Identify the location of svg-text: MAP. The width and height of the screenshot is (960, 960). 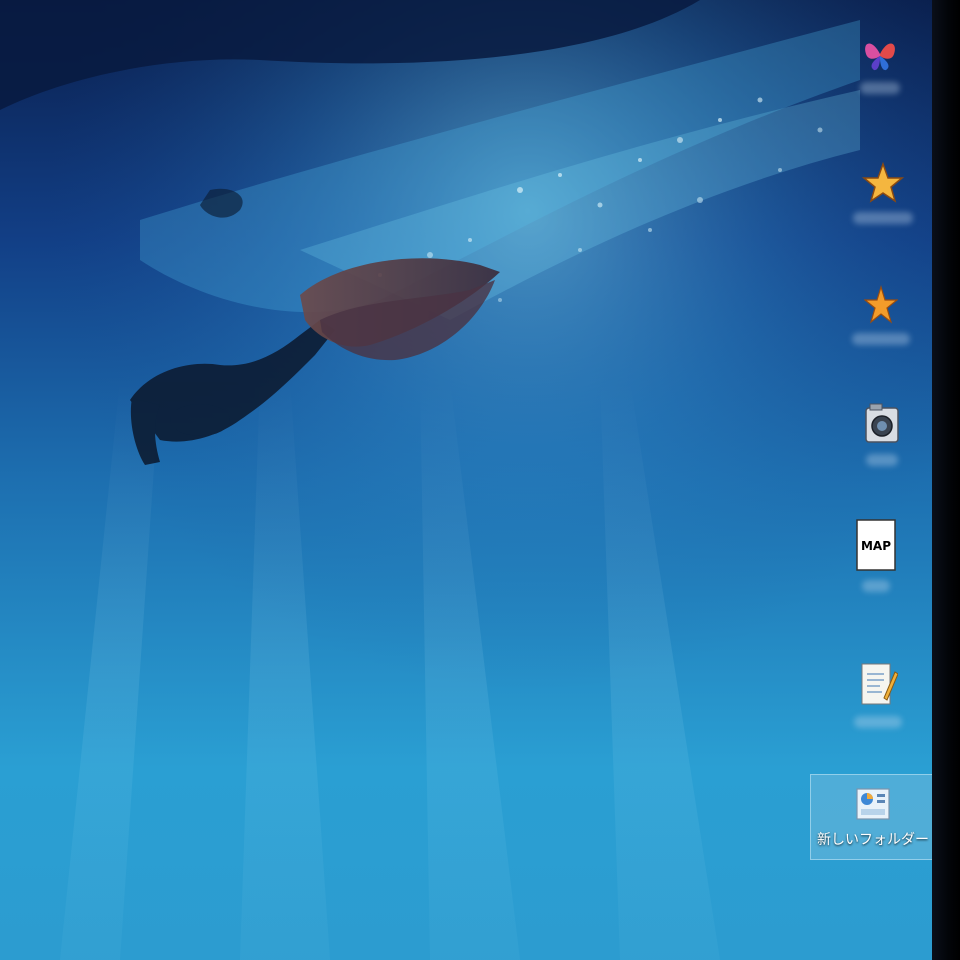
(876, 546).